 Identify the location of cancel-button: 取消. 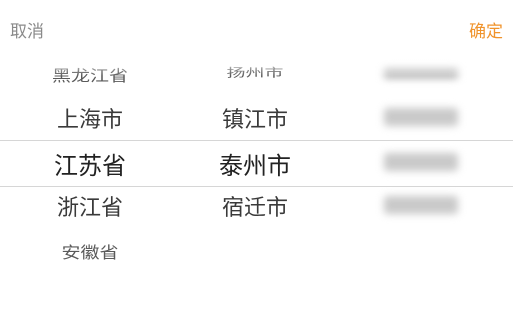
(27, 29).